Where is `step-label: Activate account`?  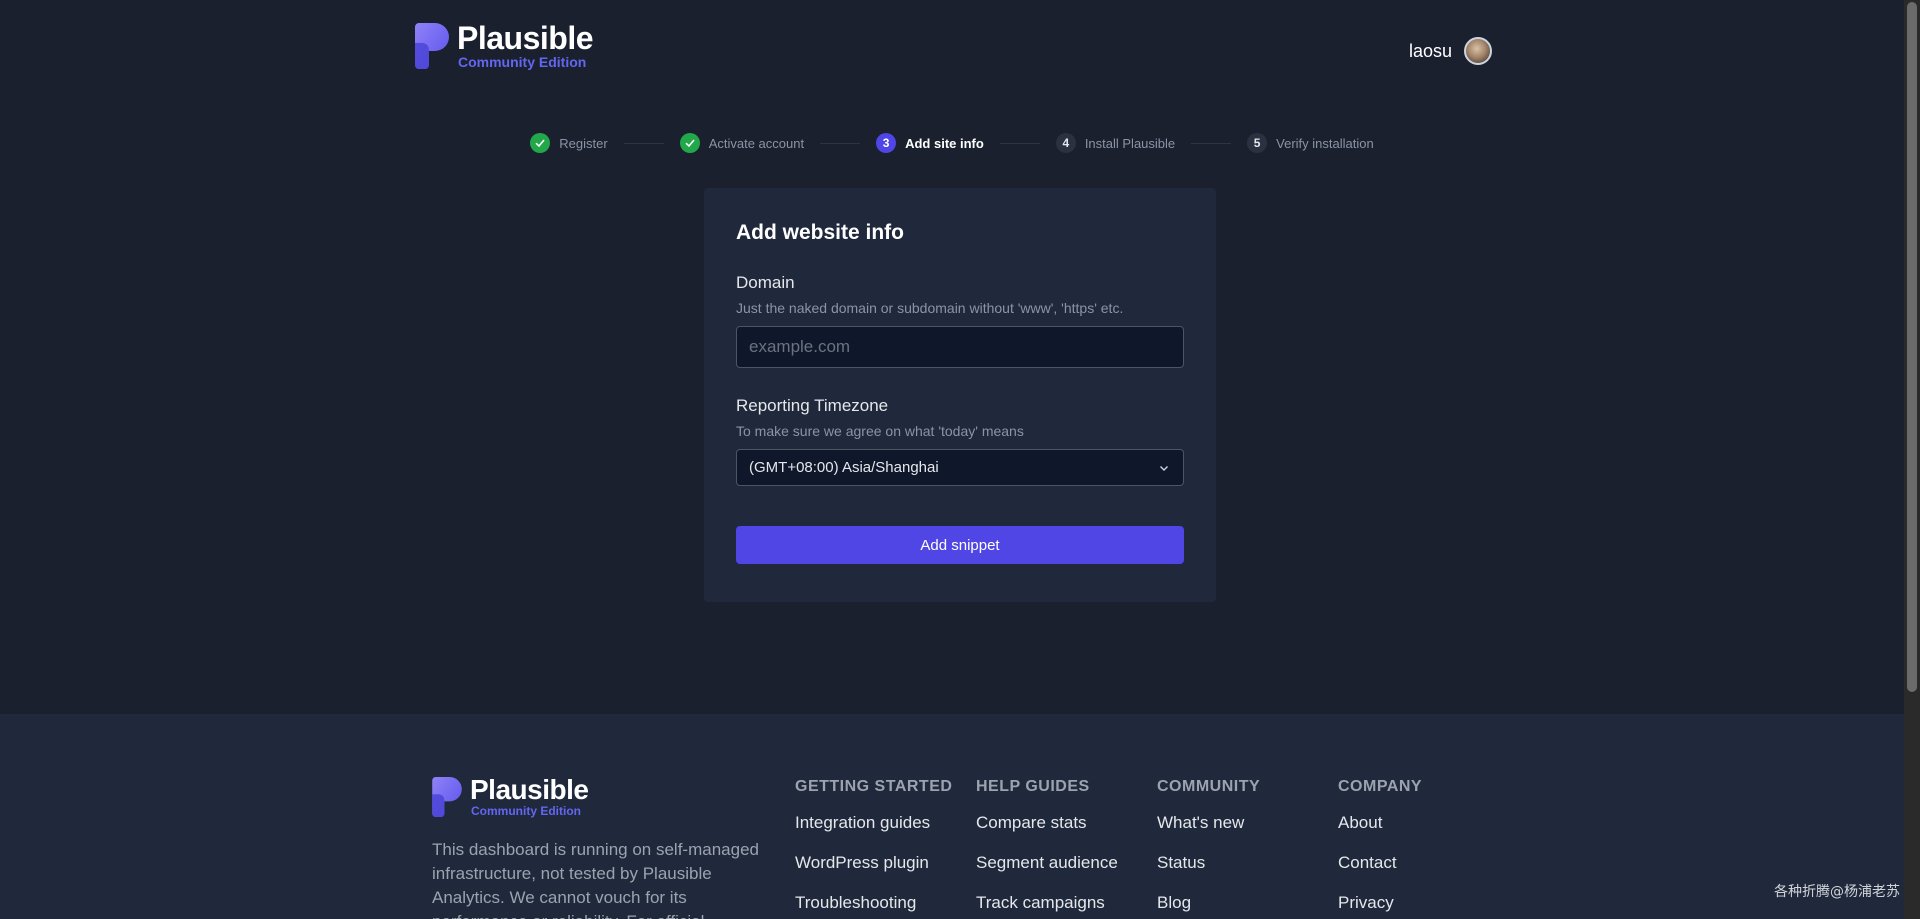 step-label: Activate account is located at coordinates (756, 143).